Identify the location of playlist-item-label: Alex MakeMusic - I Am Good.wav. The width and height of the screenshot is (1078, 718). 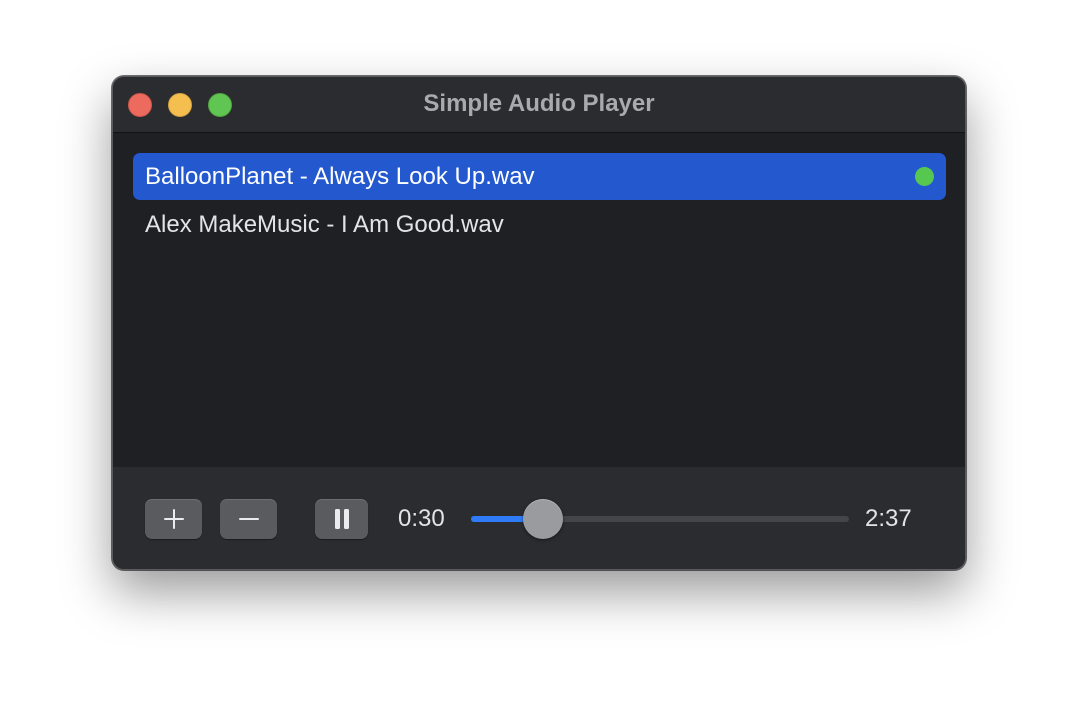
(324, 224).